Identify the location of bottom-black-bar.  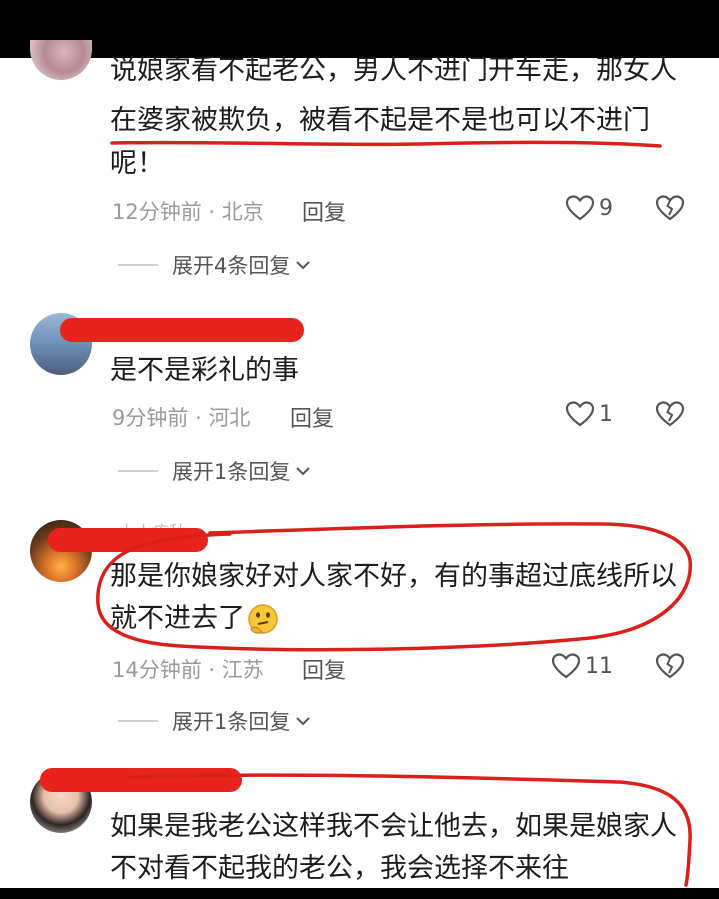
(359, 893).